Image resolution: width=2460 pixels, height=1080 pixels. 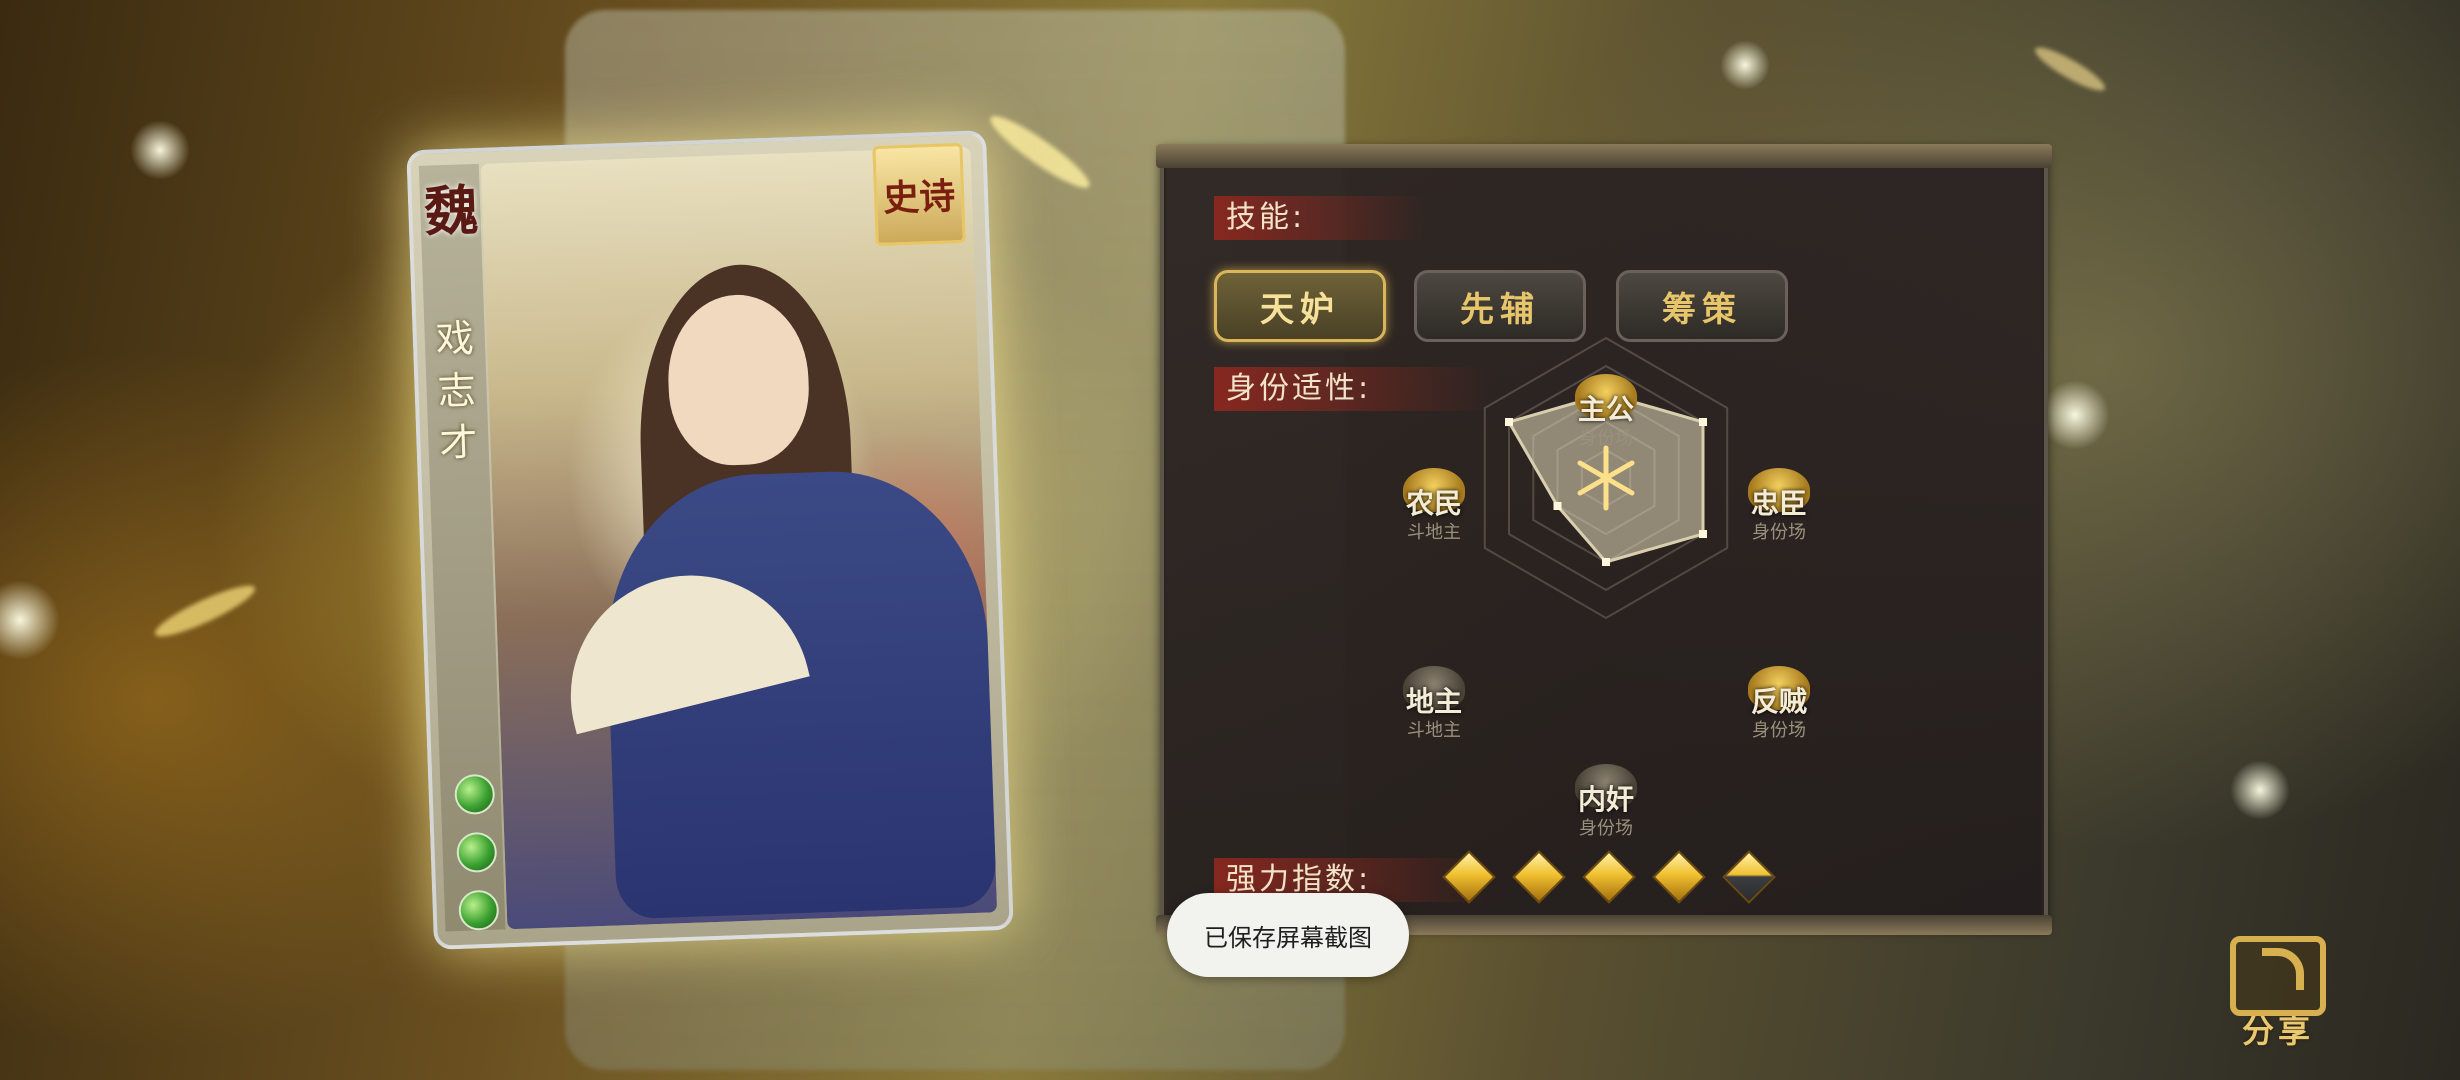 I want to click on role-landlord-name: 地主, so click(x=1433, y=701).